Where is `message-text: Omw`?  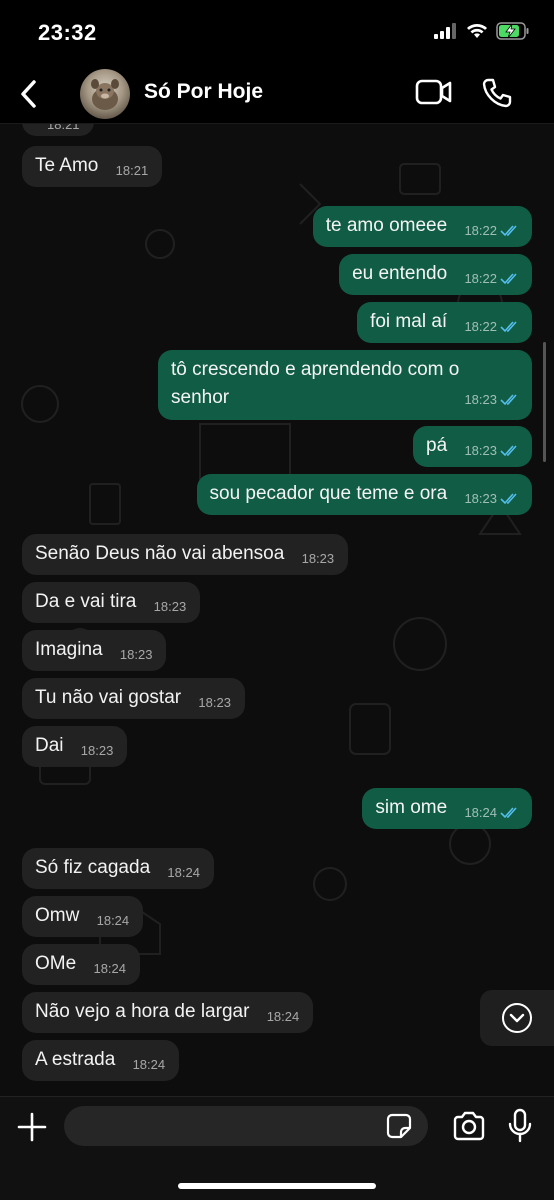 message-text: Omw is located at coordinates (57, 915).